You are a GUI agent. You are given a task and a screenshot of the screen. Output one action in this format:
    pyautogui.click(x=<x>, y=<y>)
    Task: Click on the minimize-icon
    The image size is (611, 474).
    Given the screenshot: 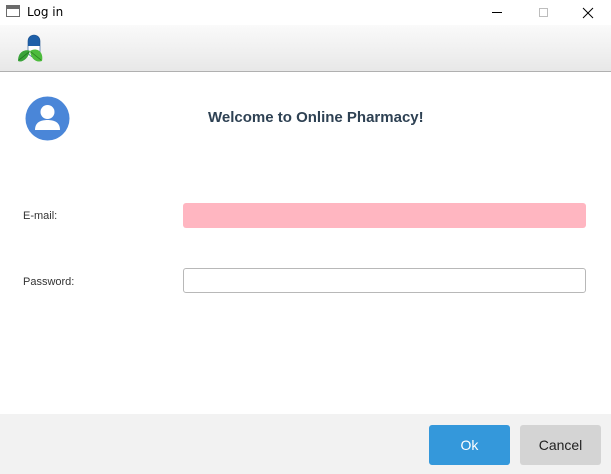 What is the action you would take?
    pyautogui.click(x=497, y=12)
    